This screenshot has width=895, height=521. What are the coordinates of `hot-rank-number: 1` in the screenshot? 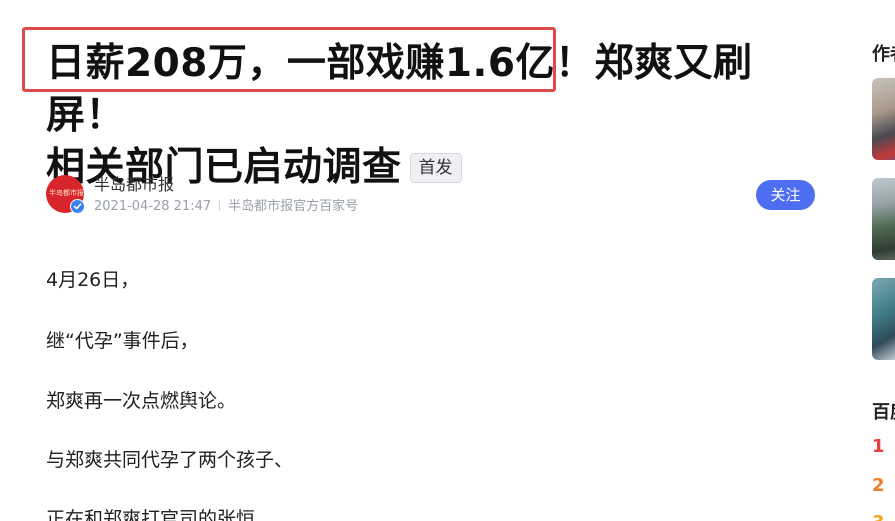 It's located at (878, 447).